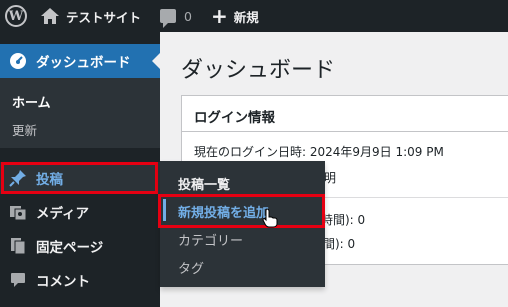 This screenshot has width=508, height=307. Describe the element at coordinates (223, 211) in the screenshot. I see `submenu-add-new-post: 新規投稿を追加` at that location.